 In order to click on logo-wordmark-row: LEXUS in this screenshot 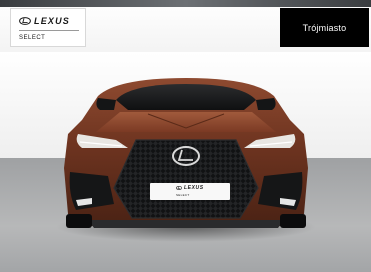, I will do `click(44, 21)`.